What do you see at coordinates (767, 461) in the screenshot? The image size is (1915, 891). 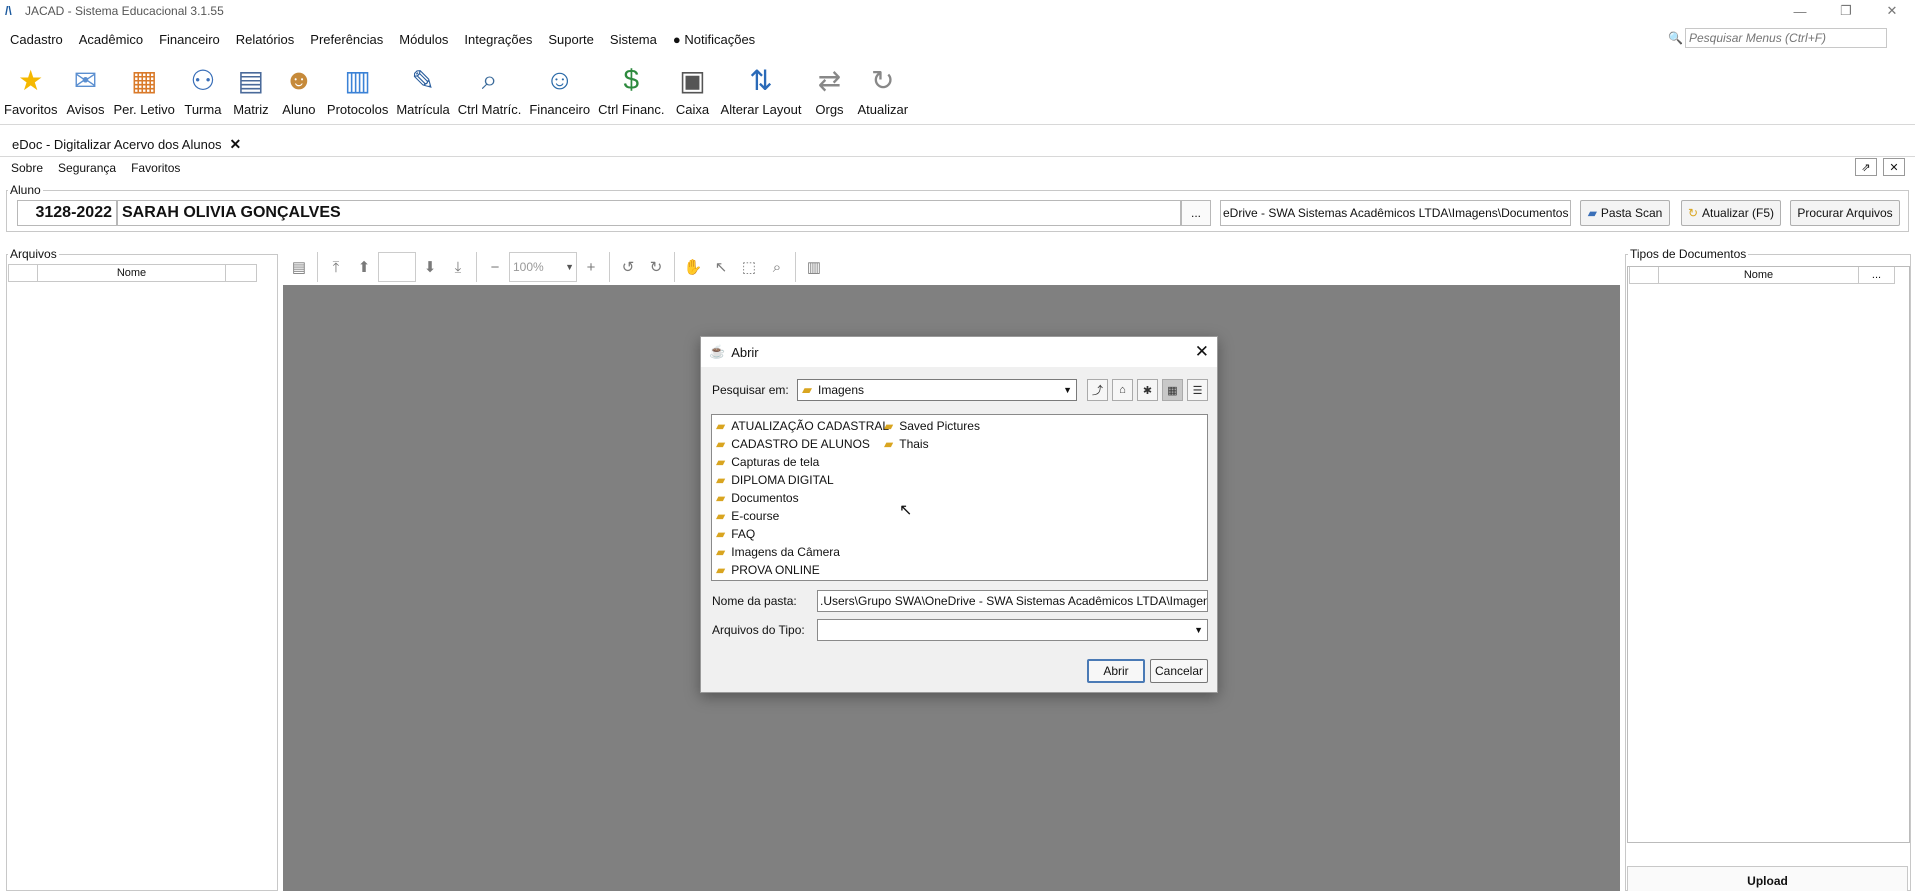 I see `list-item: ▰ Capturas de tela` at bounding box center [767, 461].